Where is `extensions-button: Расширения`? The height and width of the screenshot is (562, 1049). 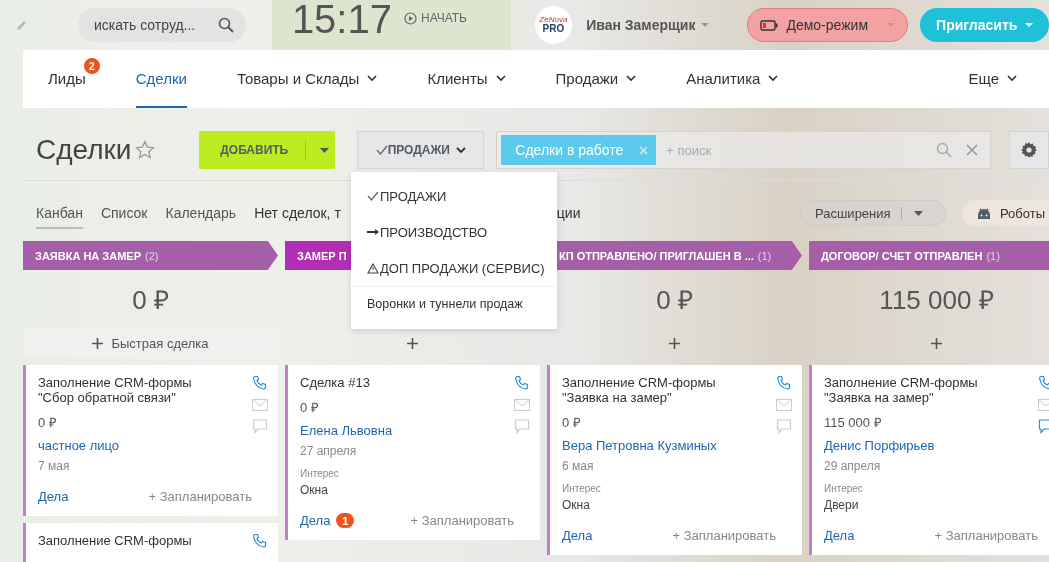 extensions-button: Расширения is located at coordinates (872, 213).